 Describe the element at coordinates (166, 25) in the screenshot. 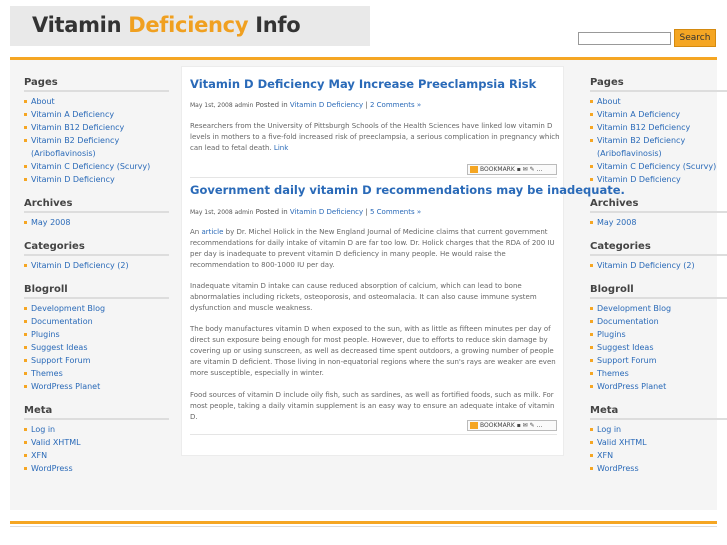

I see `site-title: Vitamin Deficiency Info` at that location.